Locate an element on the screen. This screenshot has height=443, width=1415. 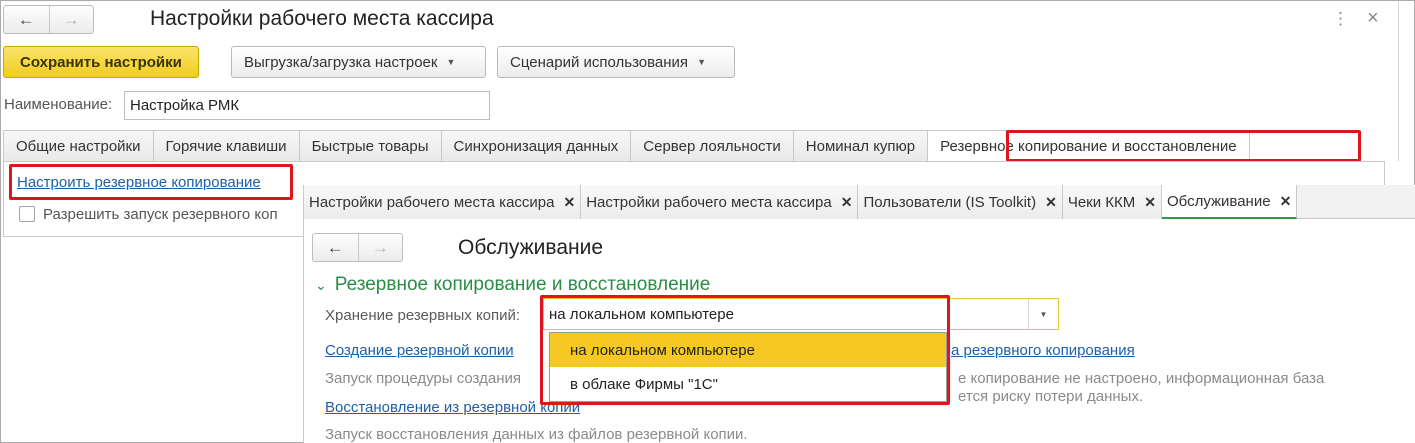
tab-label: Общие настройки is located at coordinates (78, 146).